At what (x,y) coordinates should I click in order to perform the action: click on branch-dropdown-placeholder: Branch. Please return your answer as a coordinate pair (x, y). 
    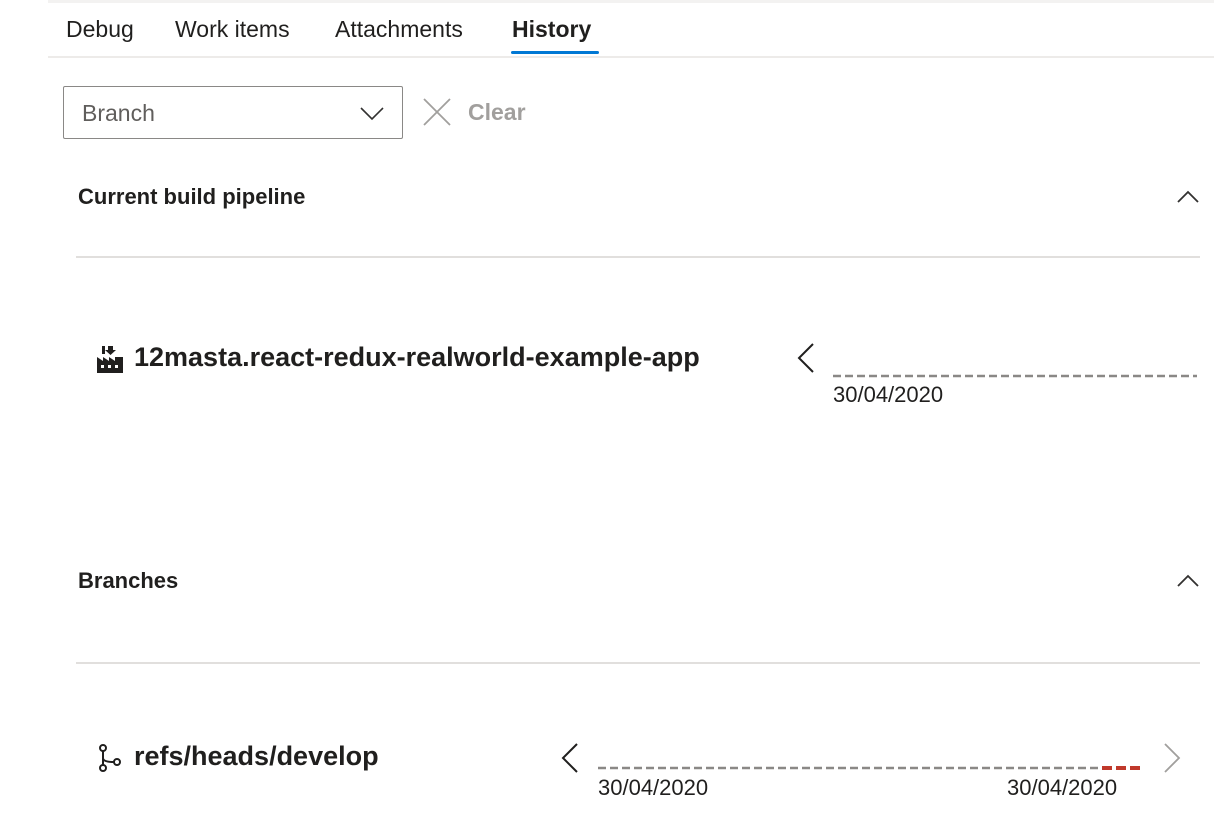
    Looking at the image, I should click on (118, 113).